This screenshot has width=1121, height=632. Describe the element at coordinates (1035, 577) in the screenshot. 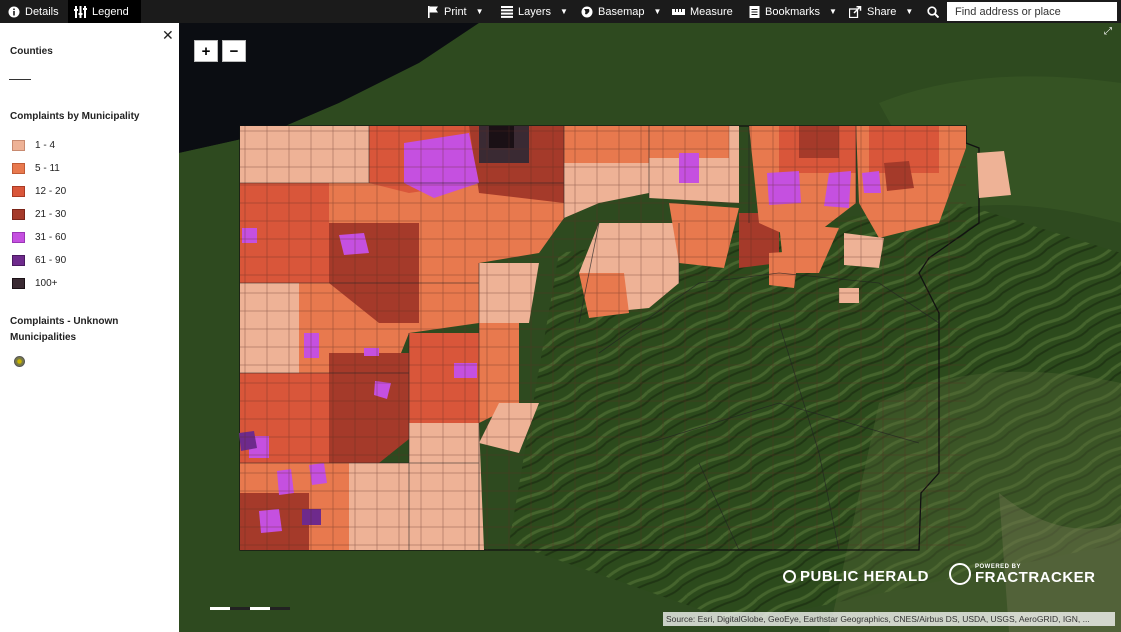

I see `fractracker-text: FRACTRACKER` at that location.